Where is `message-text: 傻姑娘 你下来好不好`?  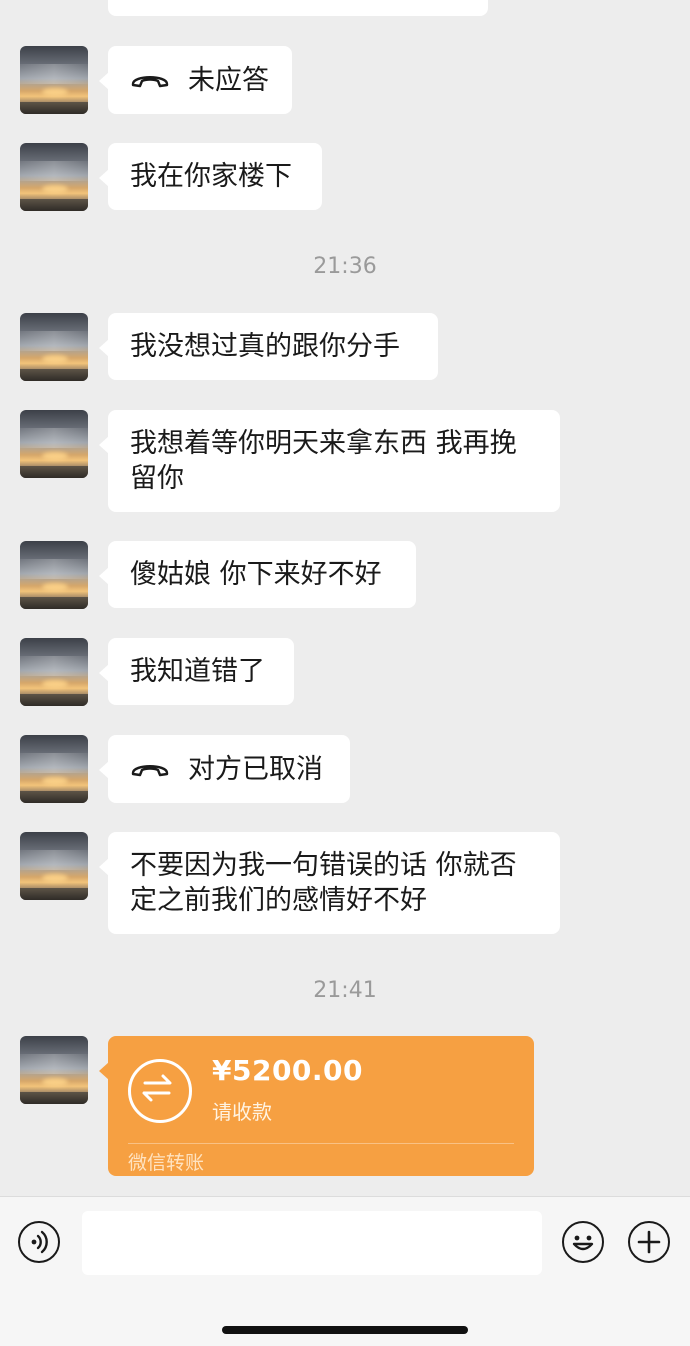 message-text: 傻姑娘 你下来好不好 is located at coordinates (256, 574).